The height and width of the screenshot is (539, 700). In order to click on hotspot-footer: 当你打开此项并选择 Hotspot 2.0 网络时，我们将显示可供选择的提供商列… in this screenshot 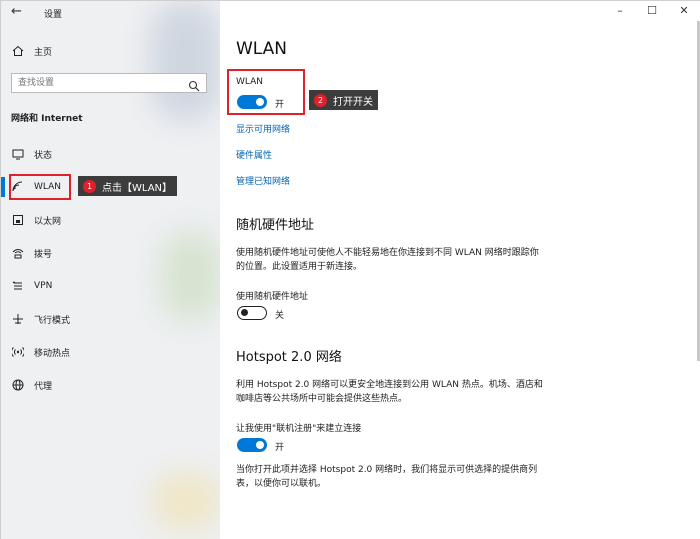, I will do `click(387, 477)`.